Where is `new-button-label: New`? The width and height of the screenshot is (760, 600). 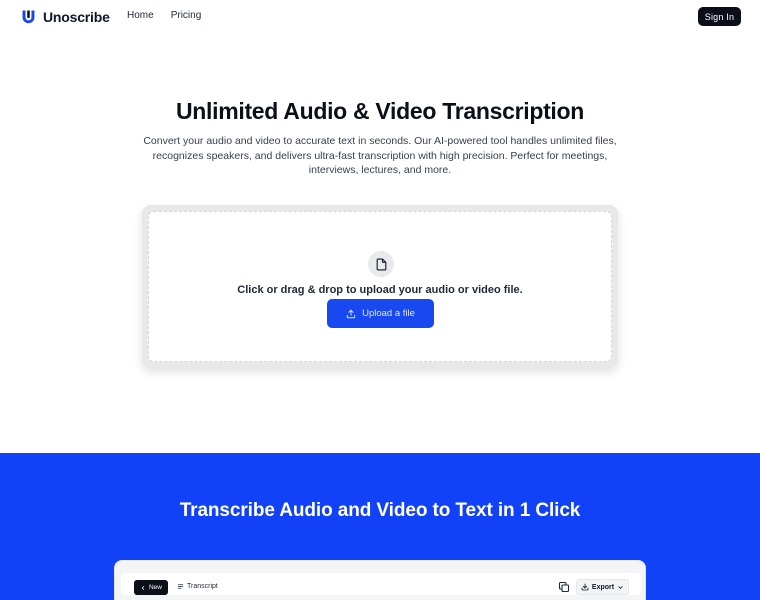 new-button-label: New is located at coordinates (155, 587).